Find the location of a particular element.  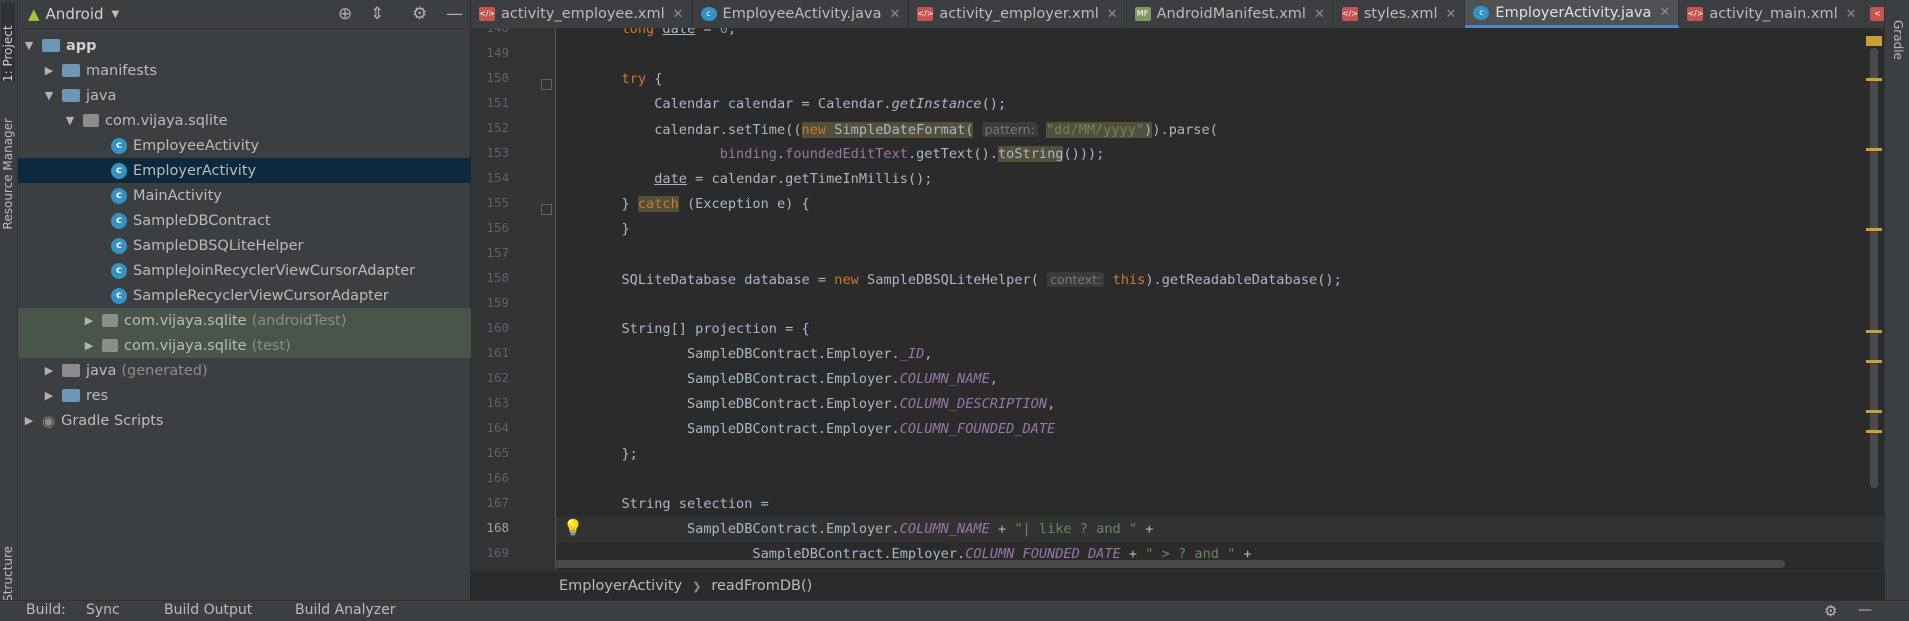

line-number: 166 is located at coordinates (497, 477).